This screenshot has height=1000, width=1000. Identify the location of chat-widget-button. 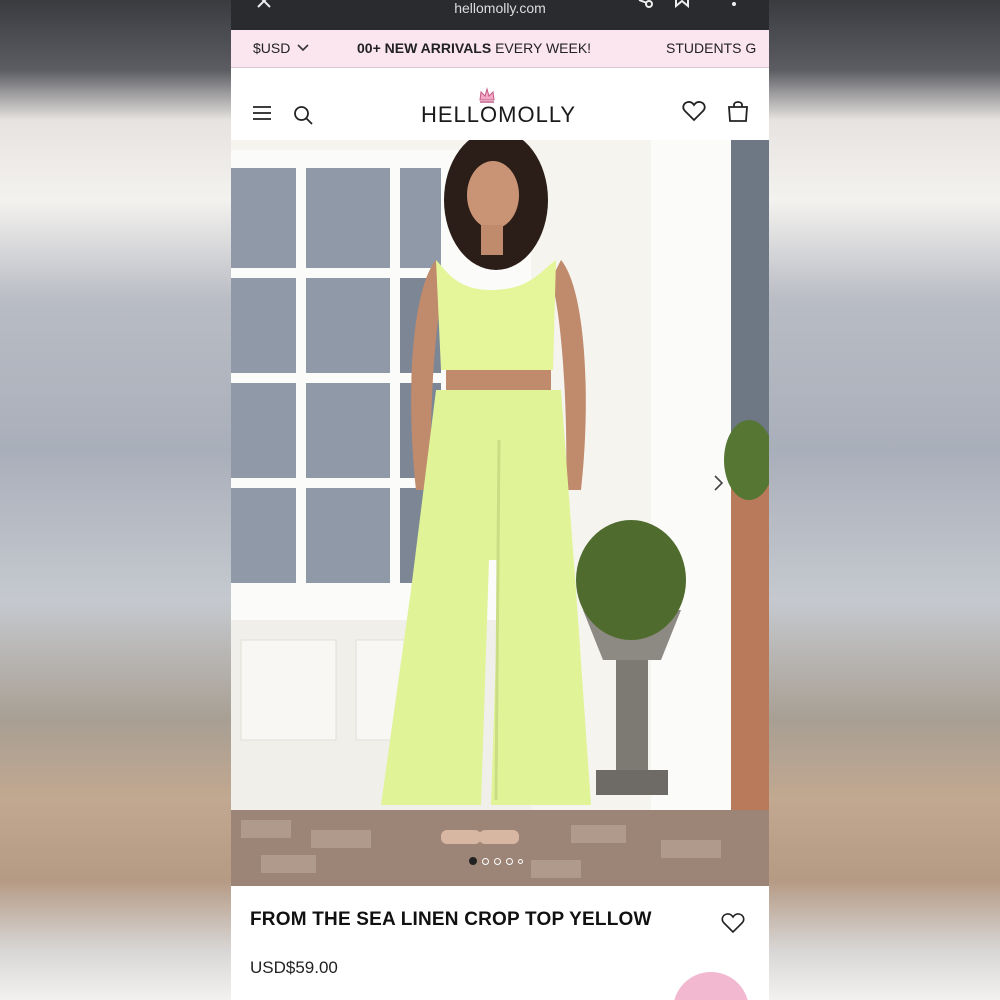
(711, 986).